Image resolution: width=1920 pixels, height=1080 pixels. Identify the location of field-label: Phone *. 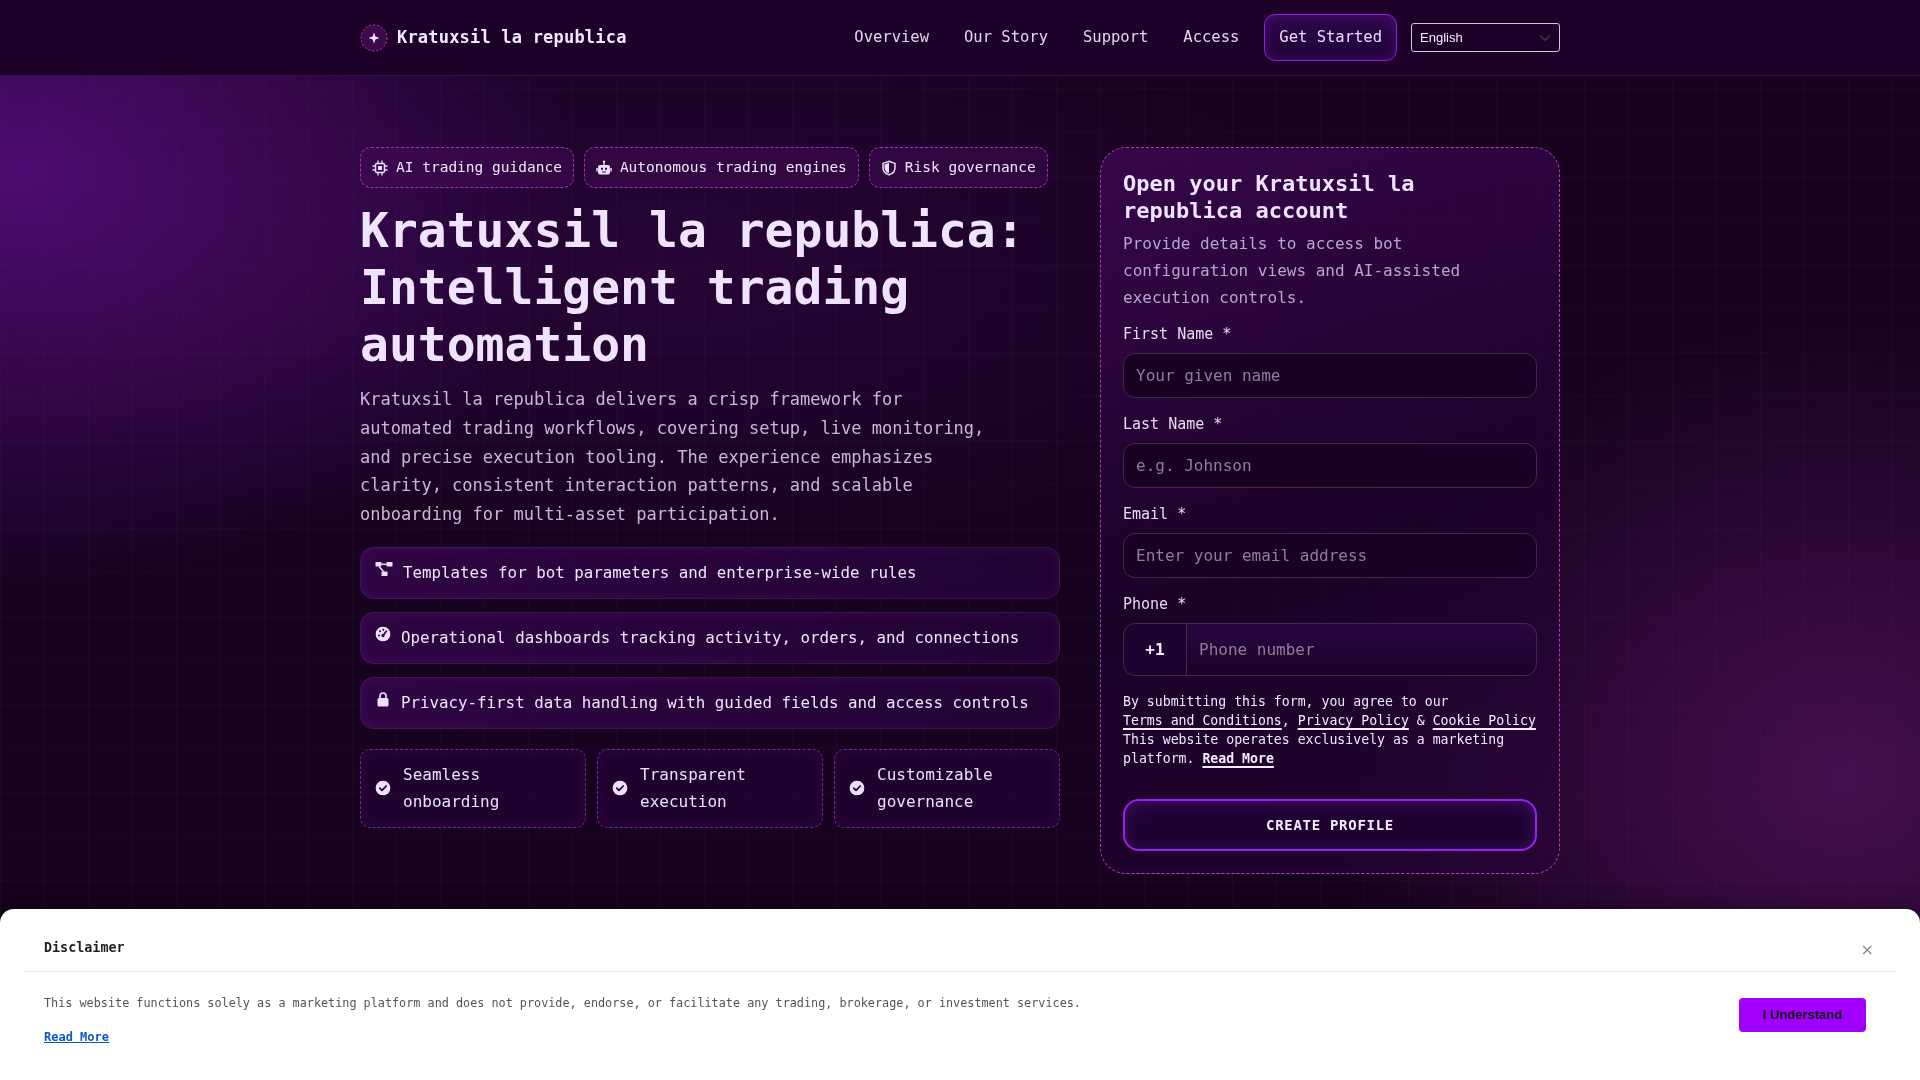
(1155, 604).